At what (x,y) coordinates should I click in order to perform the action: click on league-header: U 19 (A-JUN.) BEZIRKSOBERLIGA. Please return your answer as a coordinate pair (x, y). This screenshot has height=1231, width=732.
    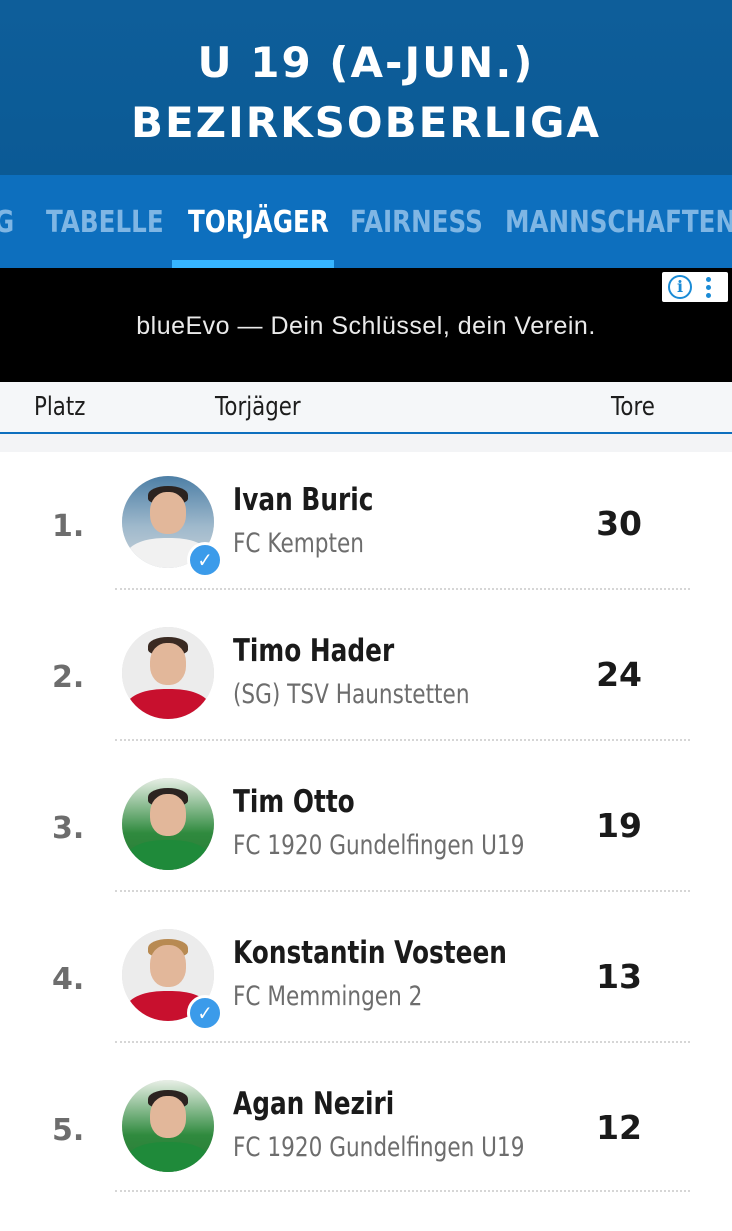
    Looking at the image, I should click on (366, 87).